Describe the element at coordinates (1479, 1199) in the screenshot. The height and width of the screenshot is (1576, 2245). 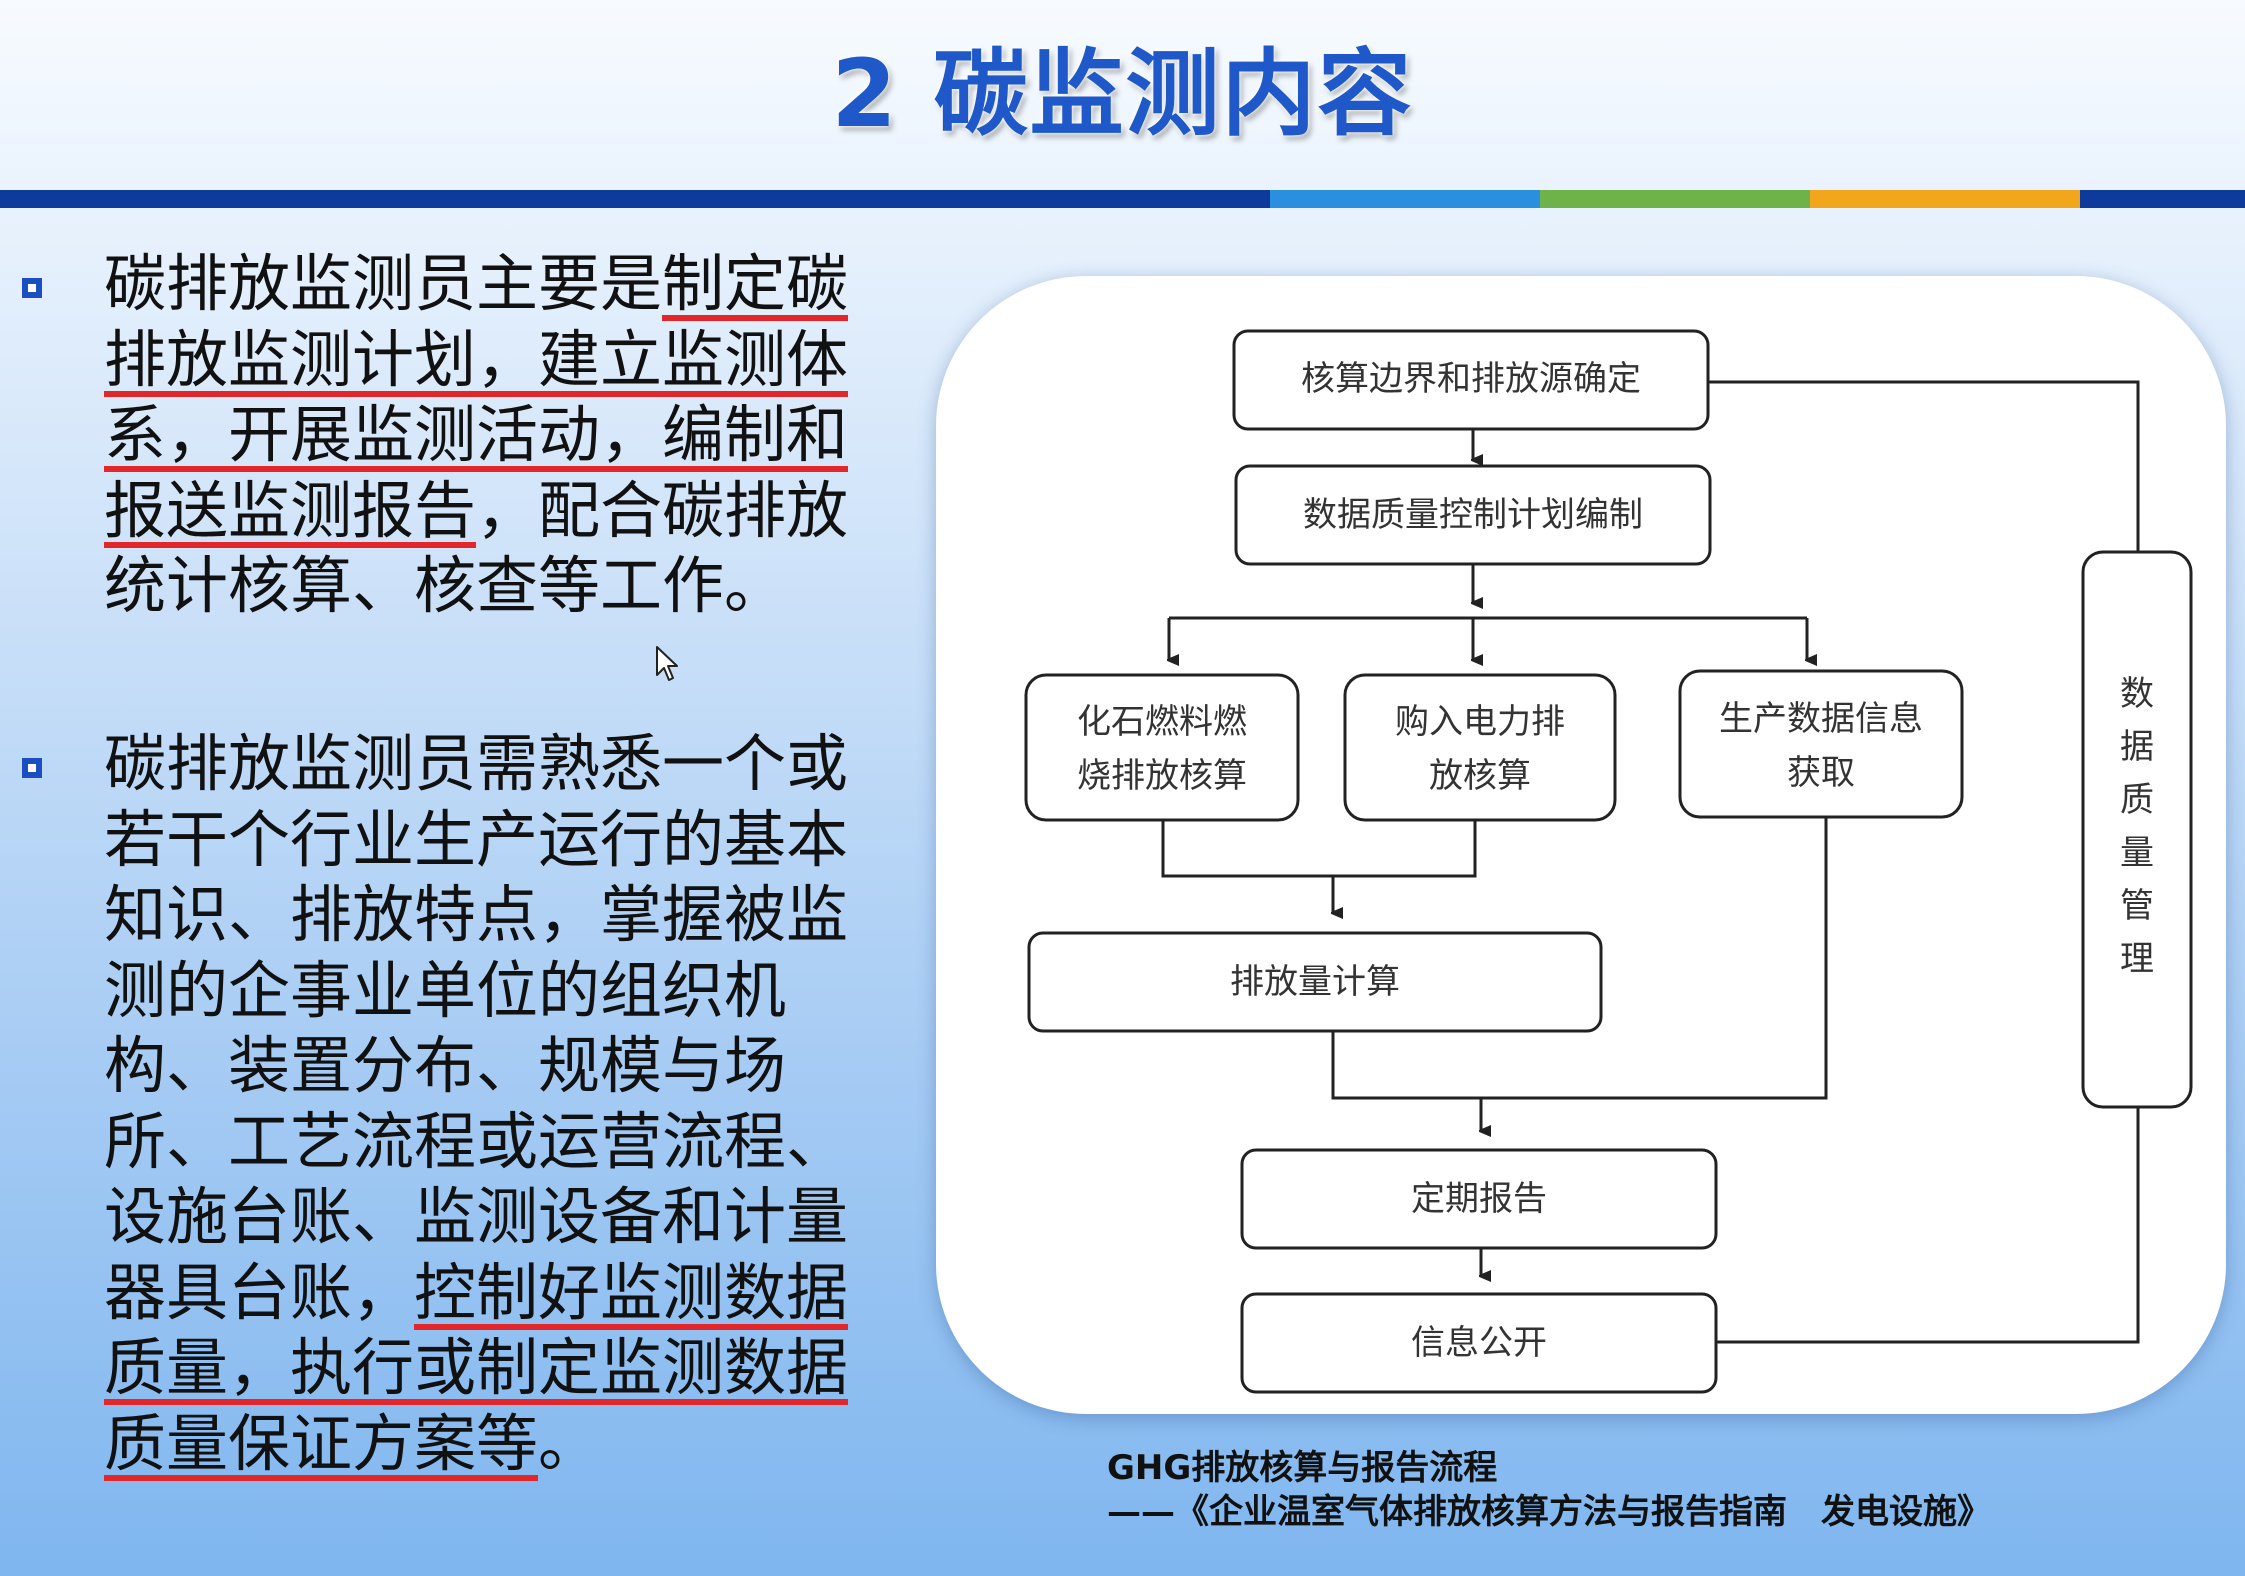
I see `label-periodic-report: 定期报告` at that location.